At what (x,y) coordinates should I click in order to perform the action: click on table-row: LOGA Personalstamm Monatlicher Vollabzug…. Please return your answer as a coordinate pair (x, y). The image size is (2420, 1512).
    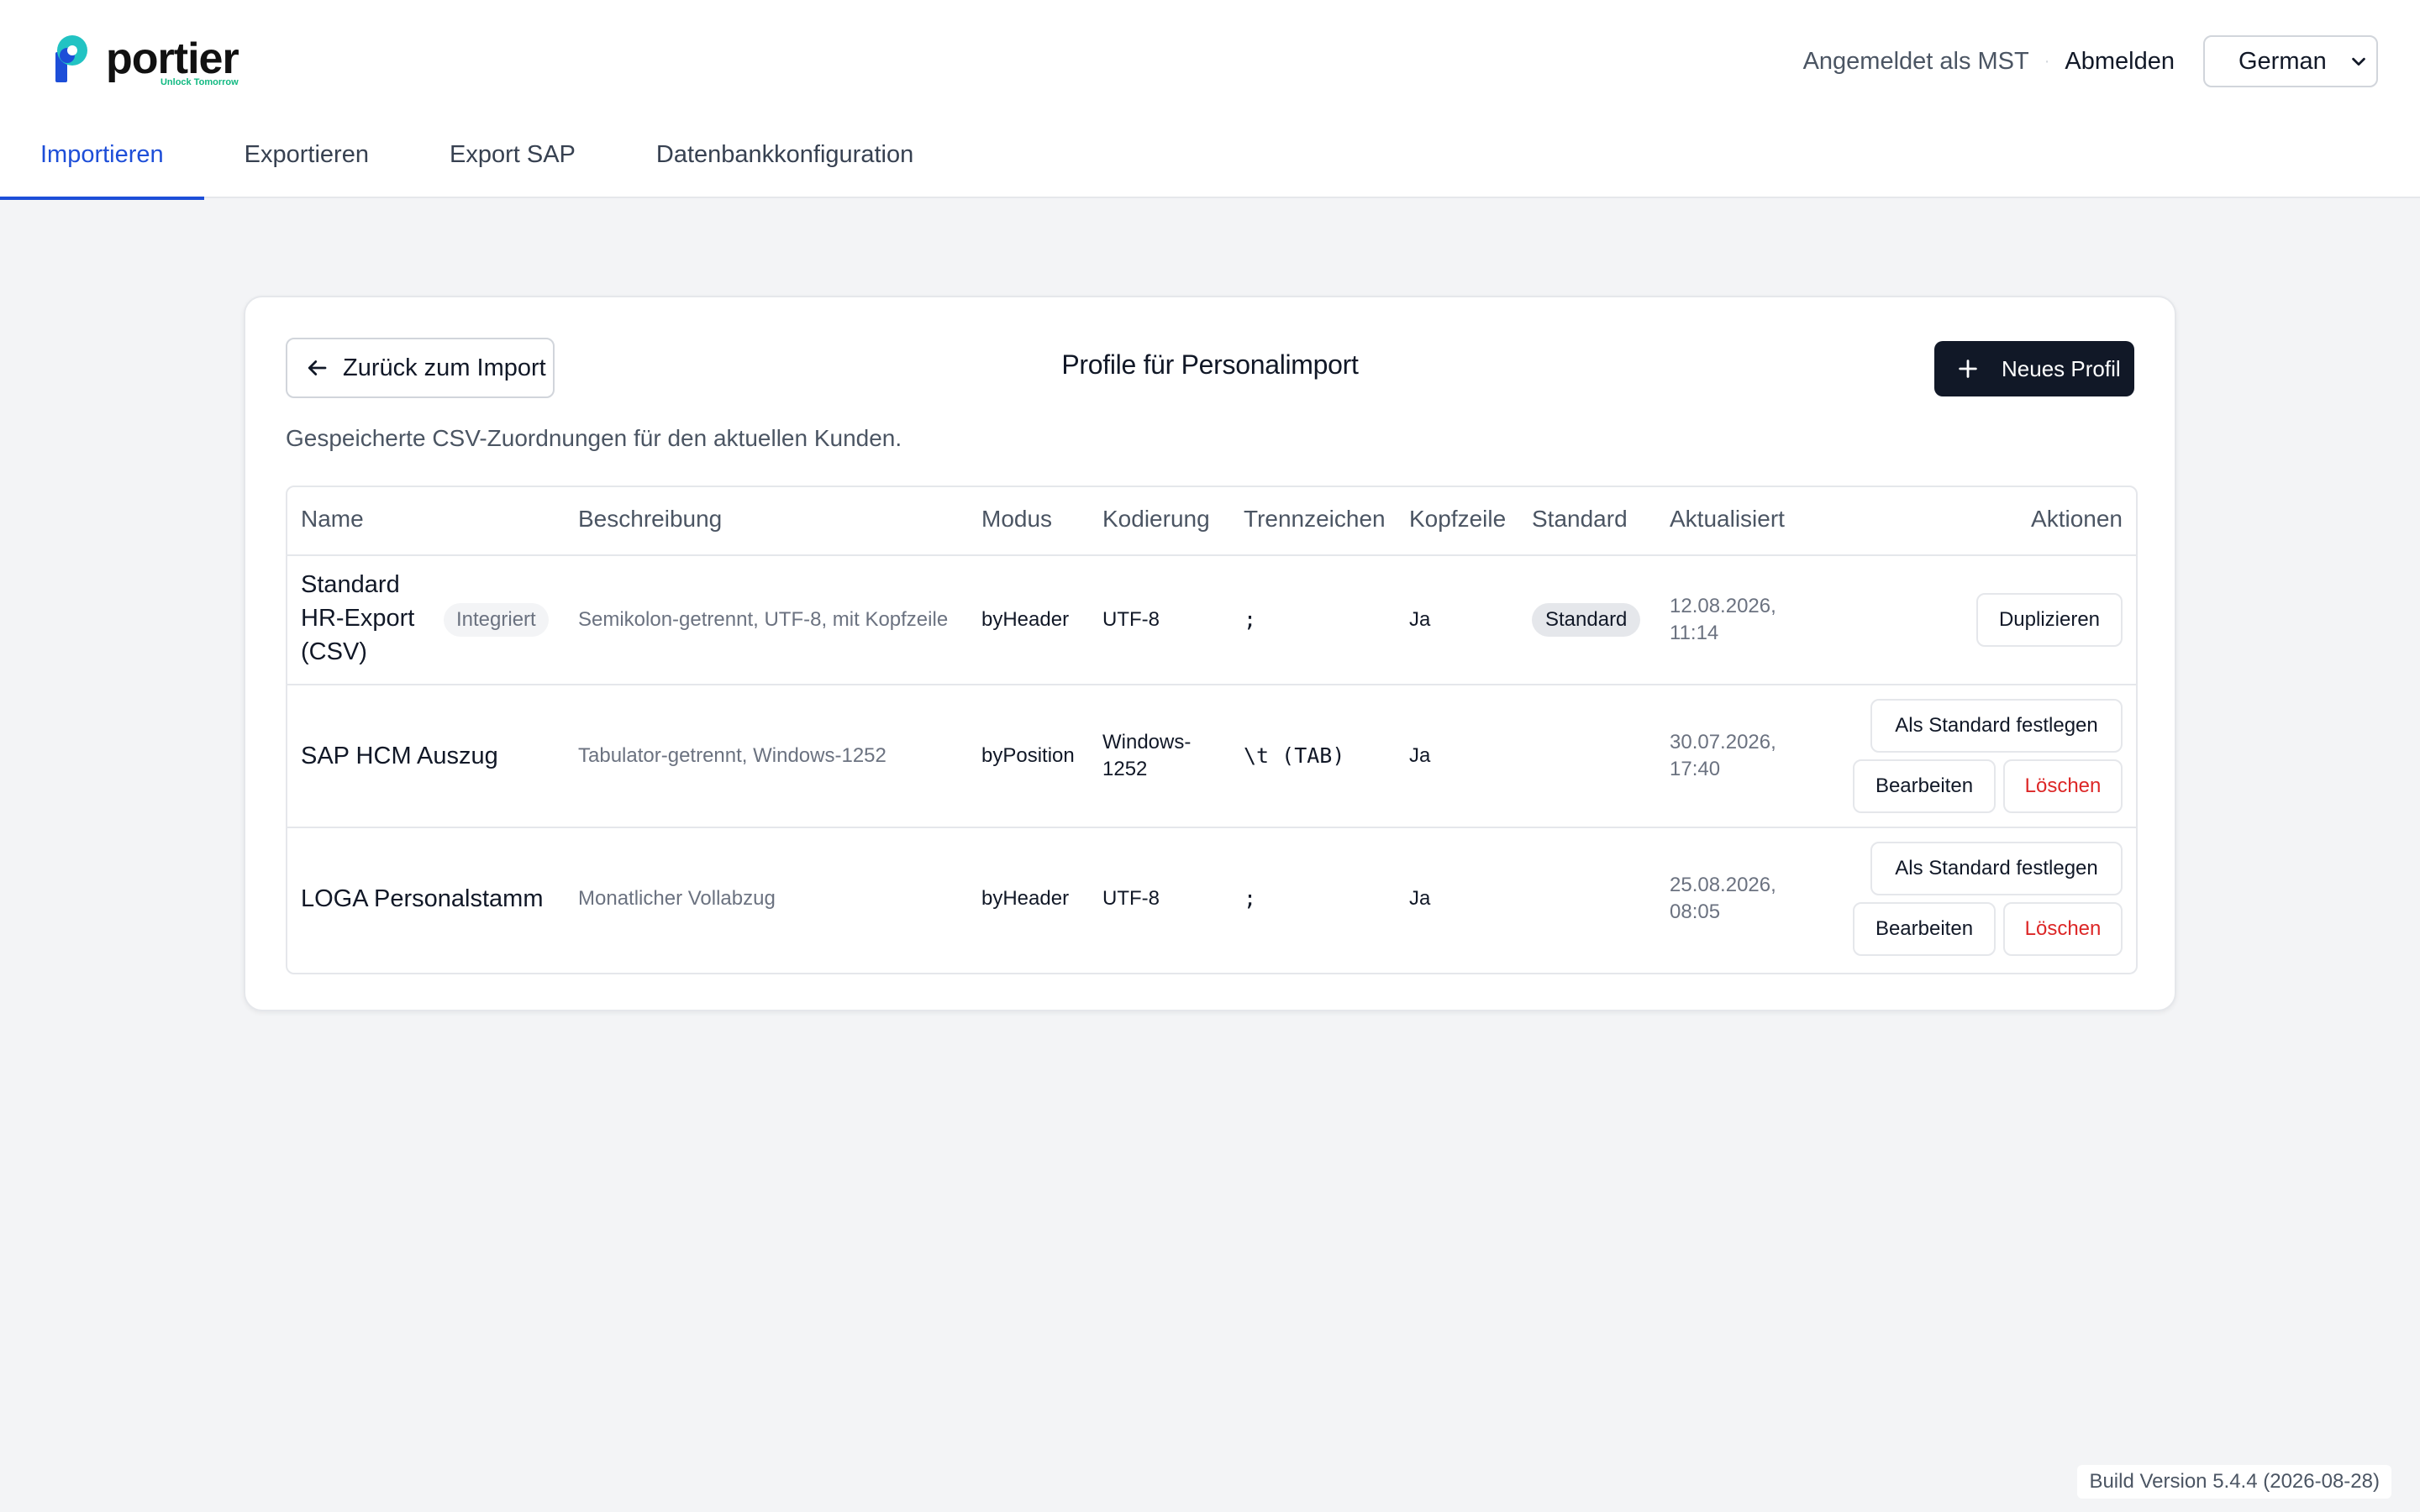
    Looking at the image, I should click on (1211, 900).